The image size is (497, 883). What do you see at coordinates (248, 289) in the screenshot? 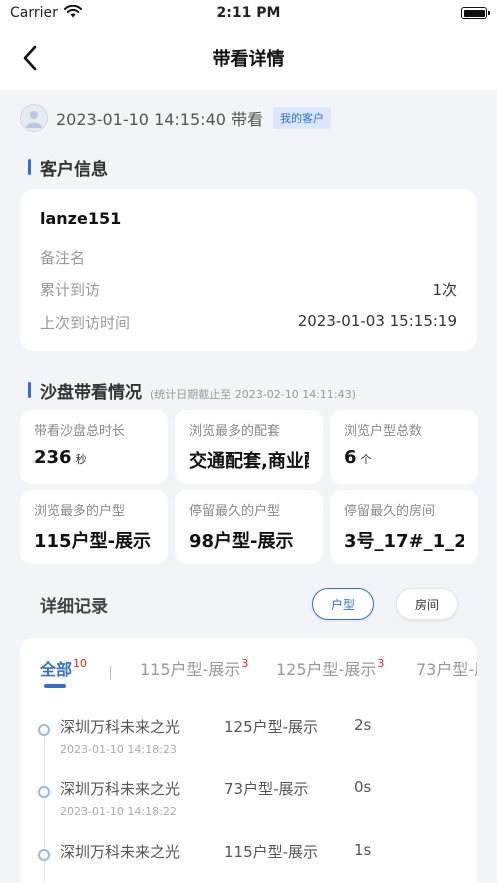
I see `visits-row: 累计到访 1次` at bounding box center [248, 289].